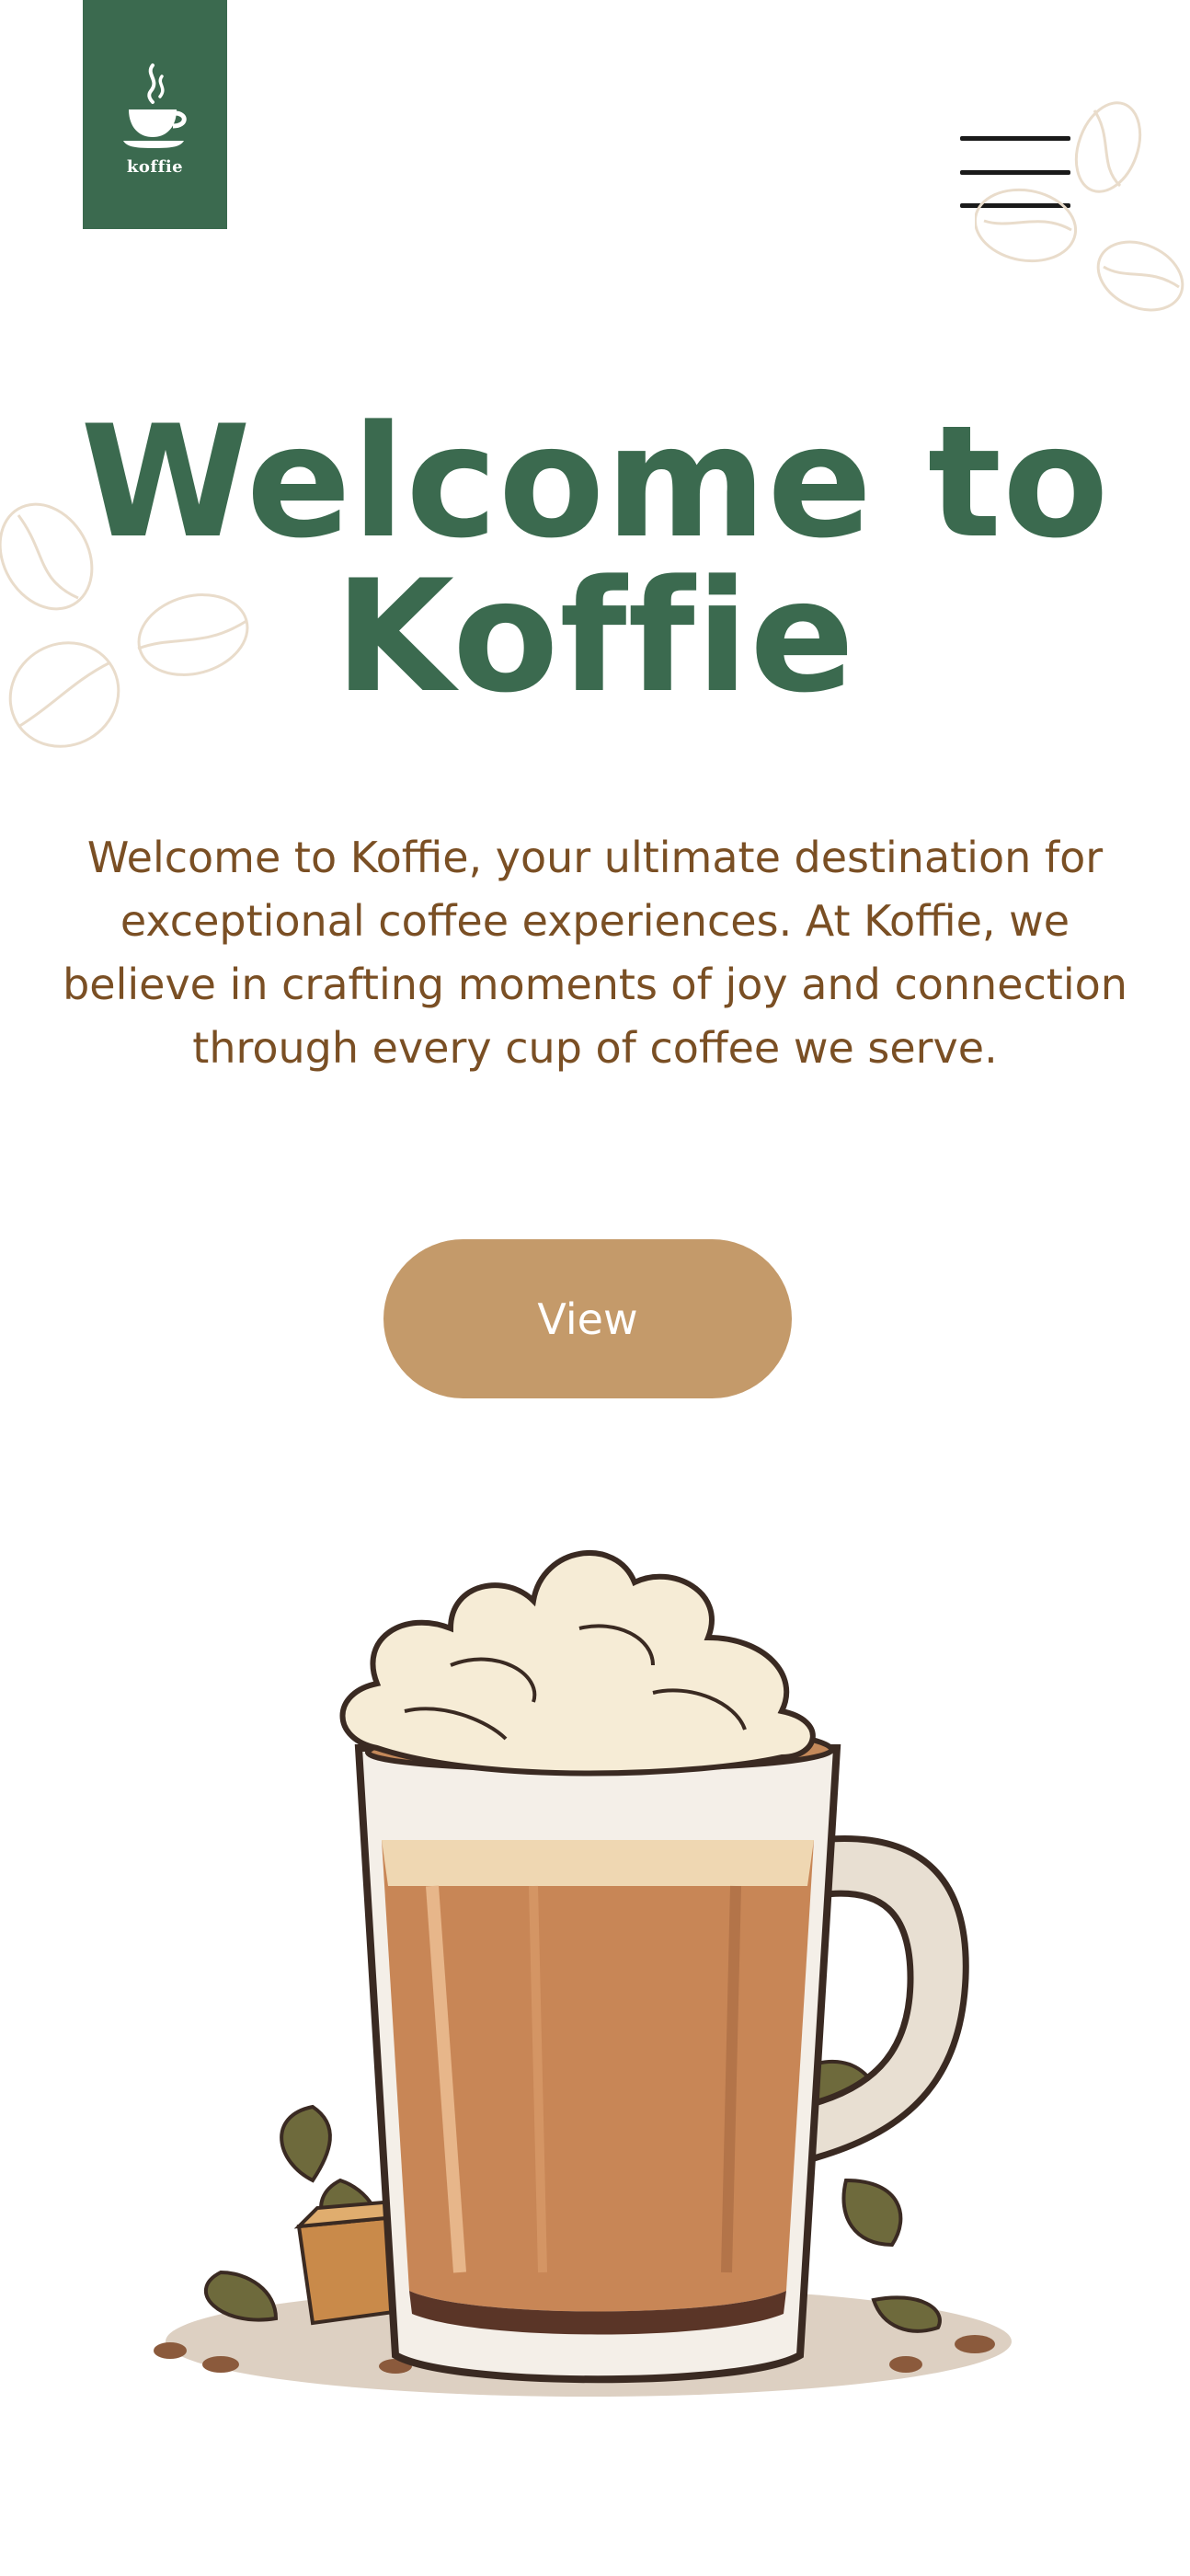 Image resolution: width=1190 pixels, height=2576 pixels. What do you see at coordinates (587, 1318) in the screenshot?
I see `view-button: View` at bounding box center [587, 1318].